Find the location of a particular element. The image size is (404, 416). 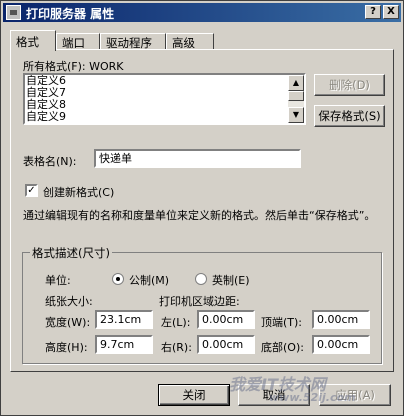

width-label: 宽度(W): is located at coordinates (68, 322).